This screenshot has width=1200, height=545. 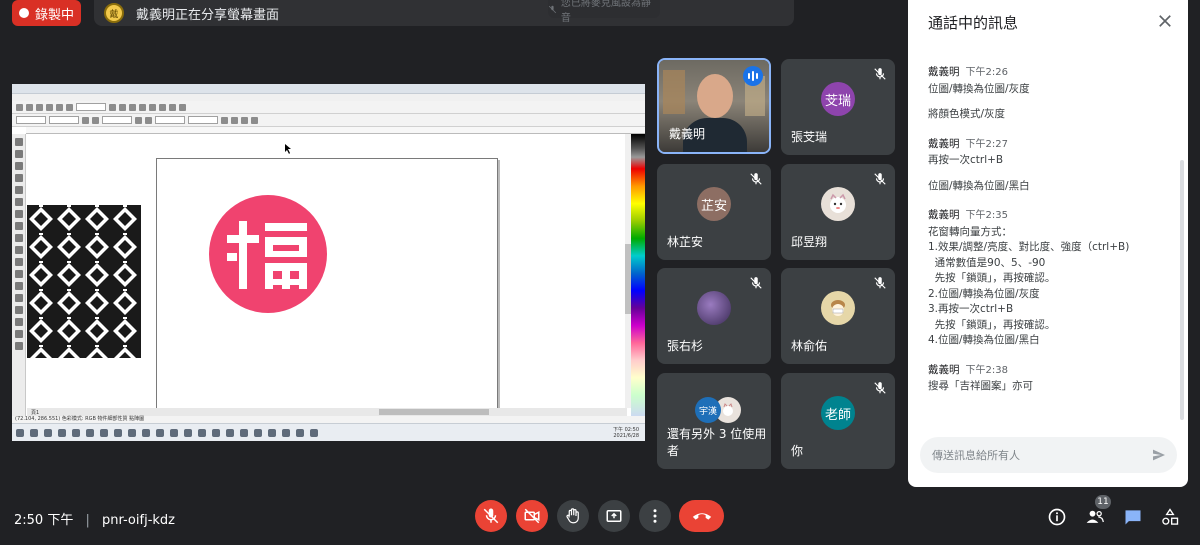 I want to click on participant-tile: 芷安 林芷安, so click(x=714, y=212).